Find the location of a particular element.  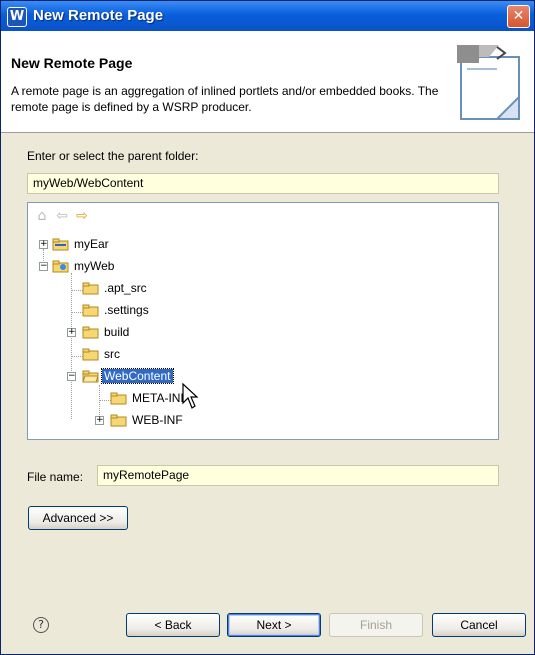

next-button: Next > is located at coordinates (274, 625).